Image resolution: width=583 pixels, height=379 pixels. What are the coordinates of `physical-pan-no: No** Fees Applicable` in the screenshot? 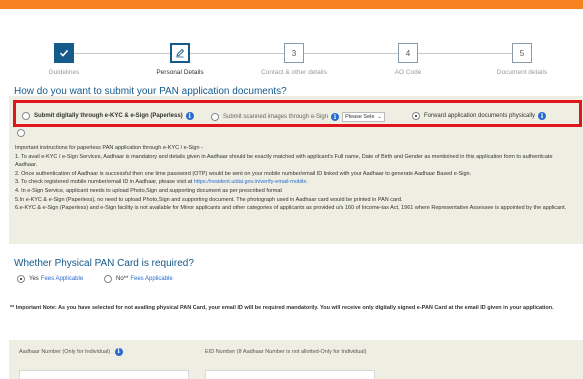 It's located at (138, 279).